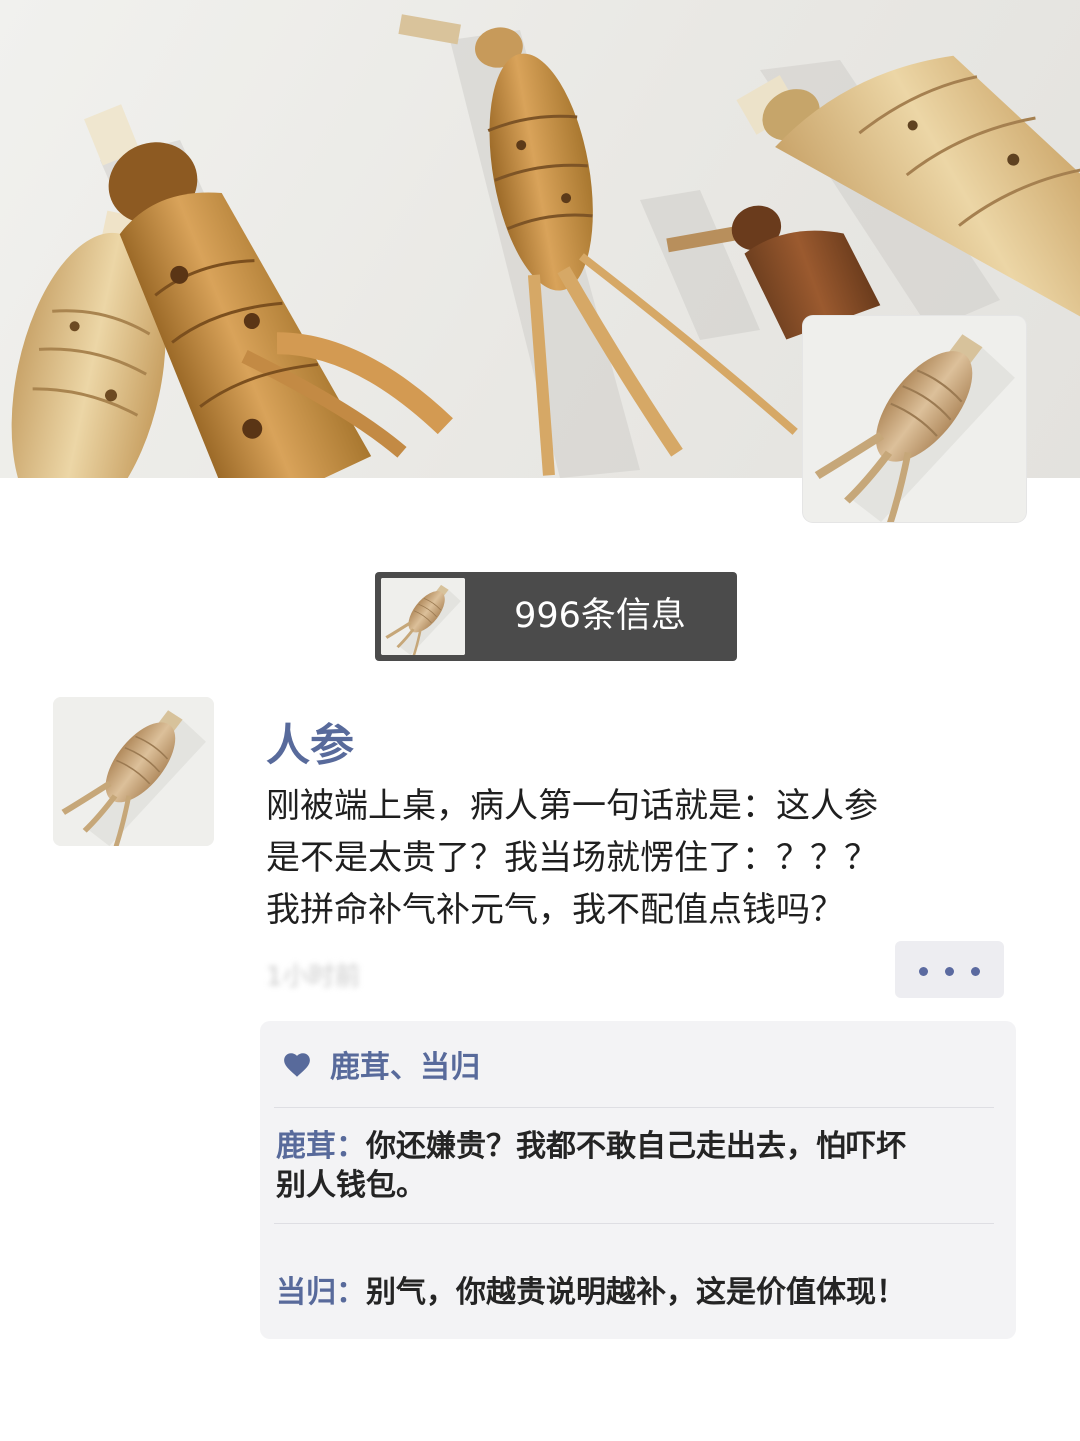  What do you see at coordinates (351, 1185) in the screenshot?
I see `comment-text: 别人钱包。` at bounding box center [351, 1185].